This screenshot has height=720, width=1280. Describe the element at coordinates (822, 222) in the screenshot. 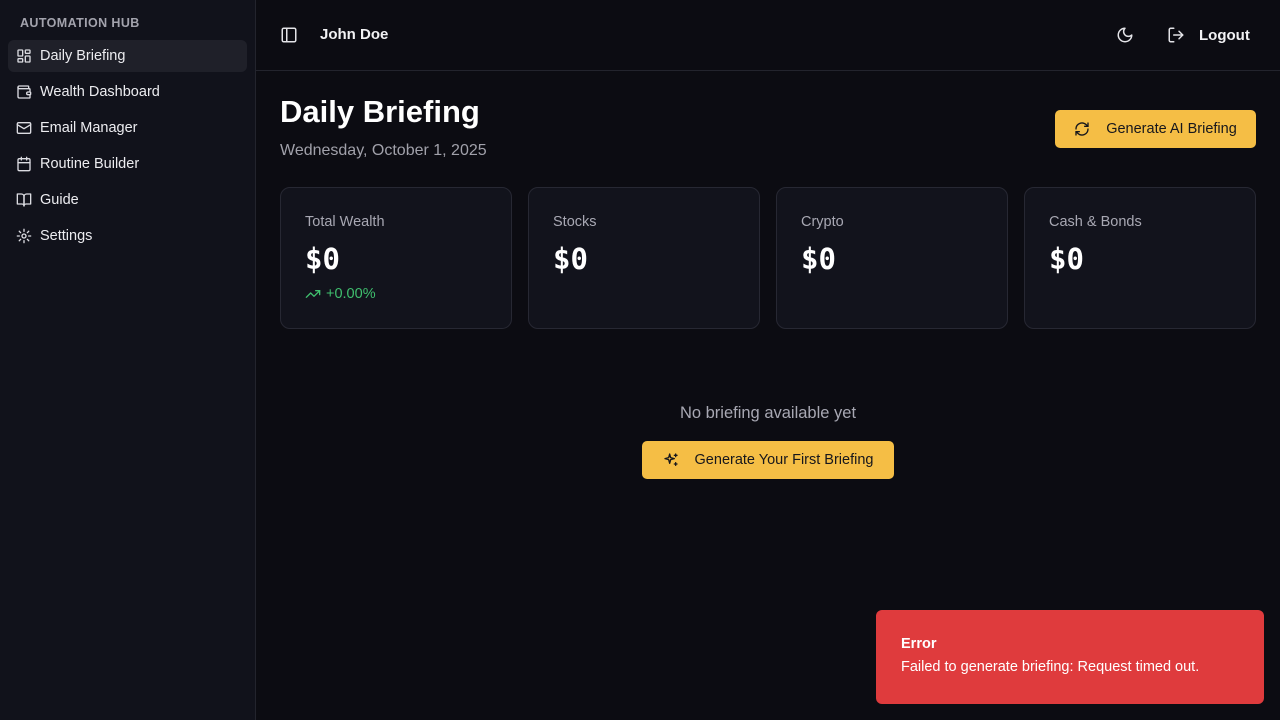

I see `card-label: Crypto` at that location.